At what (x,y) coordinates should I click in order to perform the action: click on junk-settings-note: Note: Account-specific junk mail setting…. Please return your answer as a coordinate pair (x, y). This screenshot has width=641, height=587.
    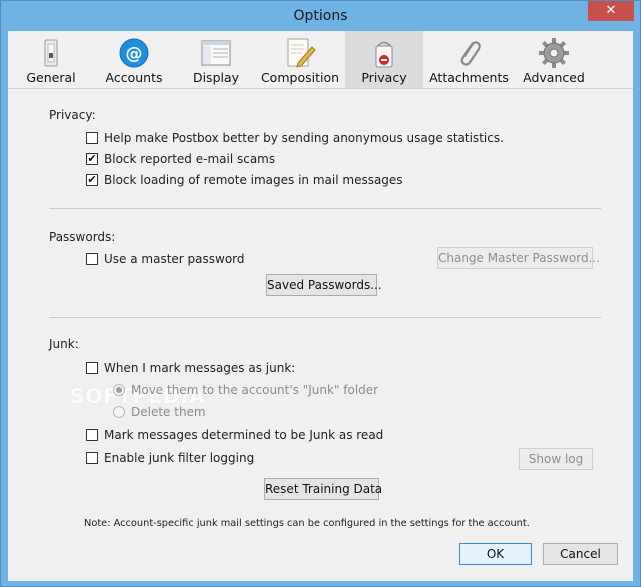
    Looking at the image, I should click on (307, 523).